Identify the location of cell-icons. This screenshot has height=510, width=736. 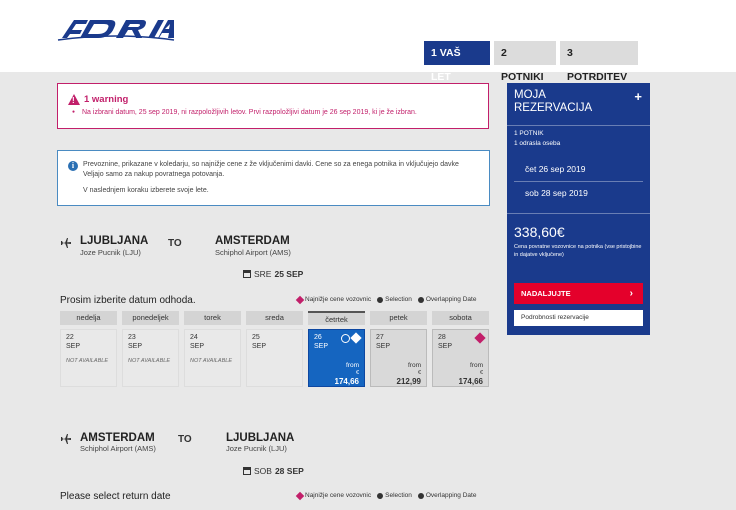
(351, 338).